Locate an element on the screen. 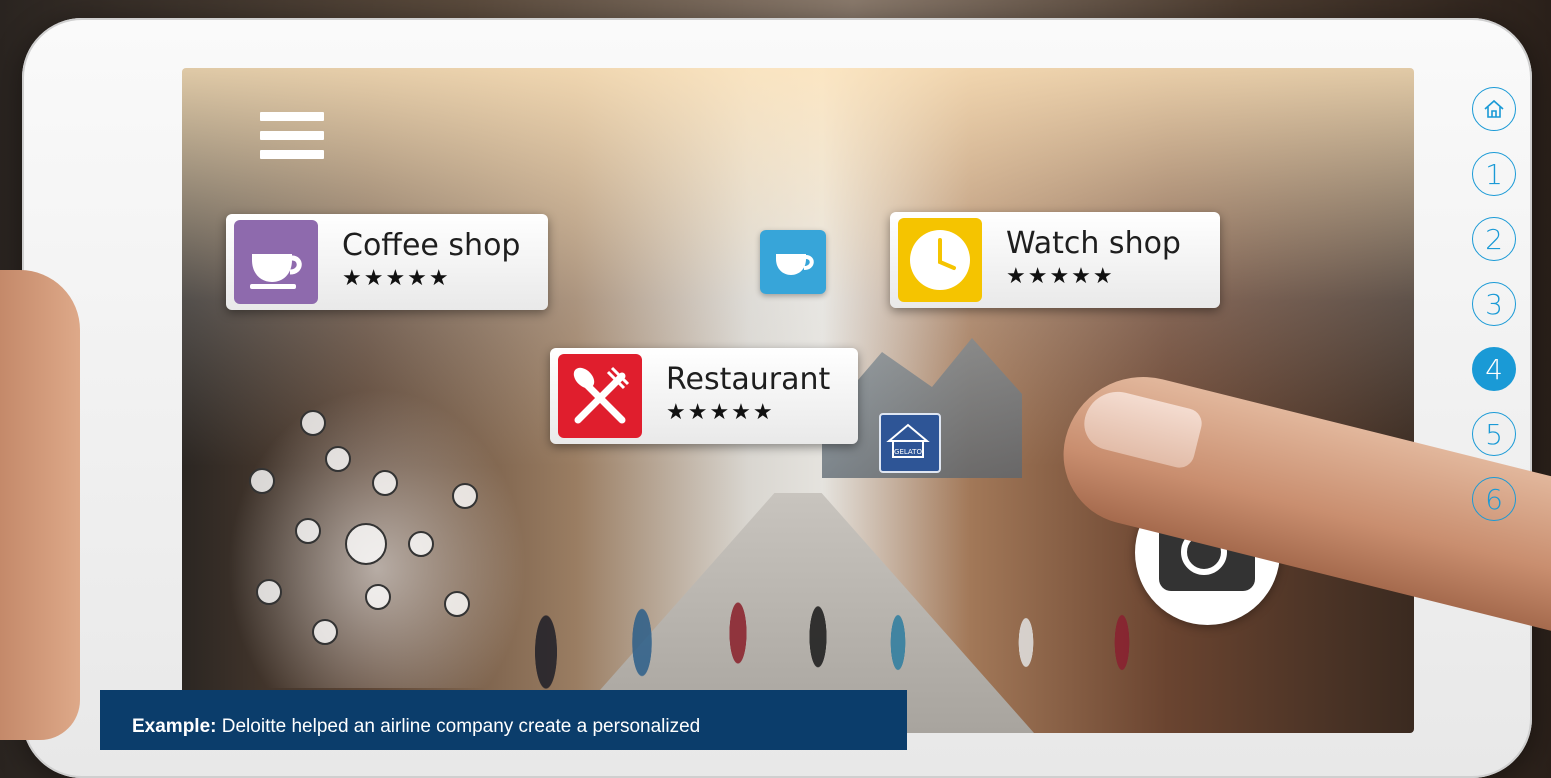 This screenshot has height=778, width=1551. svg-text: GELATO is located at coordinates (908, 452).